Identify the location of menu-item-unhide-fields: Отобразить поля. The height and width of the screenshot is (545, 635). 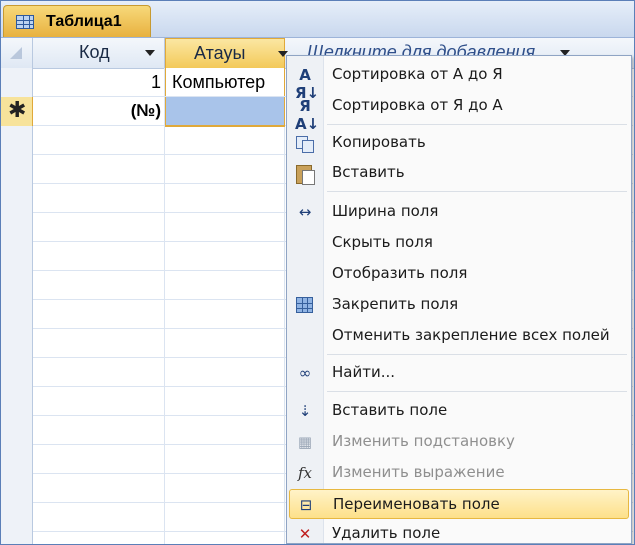
(459, 274).